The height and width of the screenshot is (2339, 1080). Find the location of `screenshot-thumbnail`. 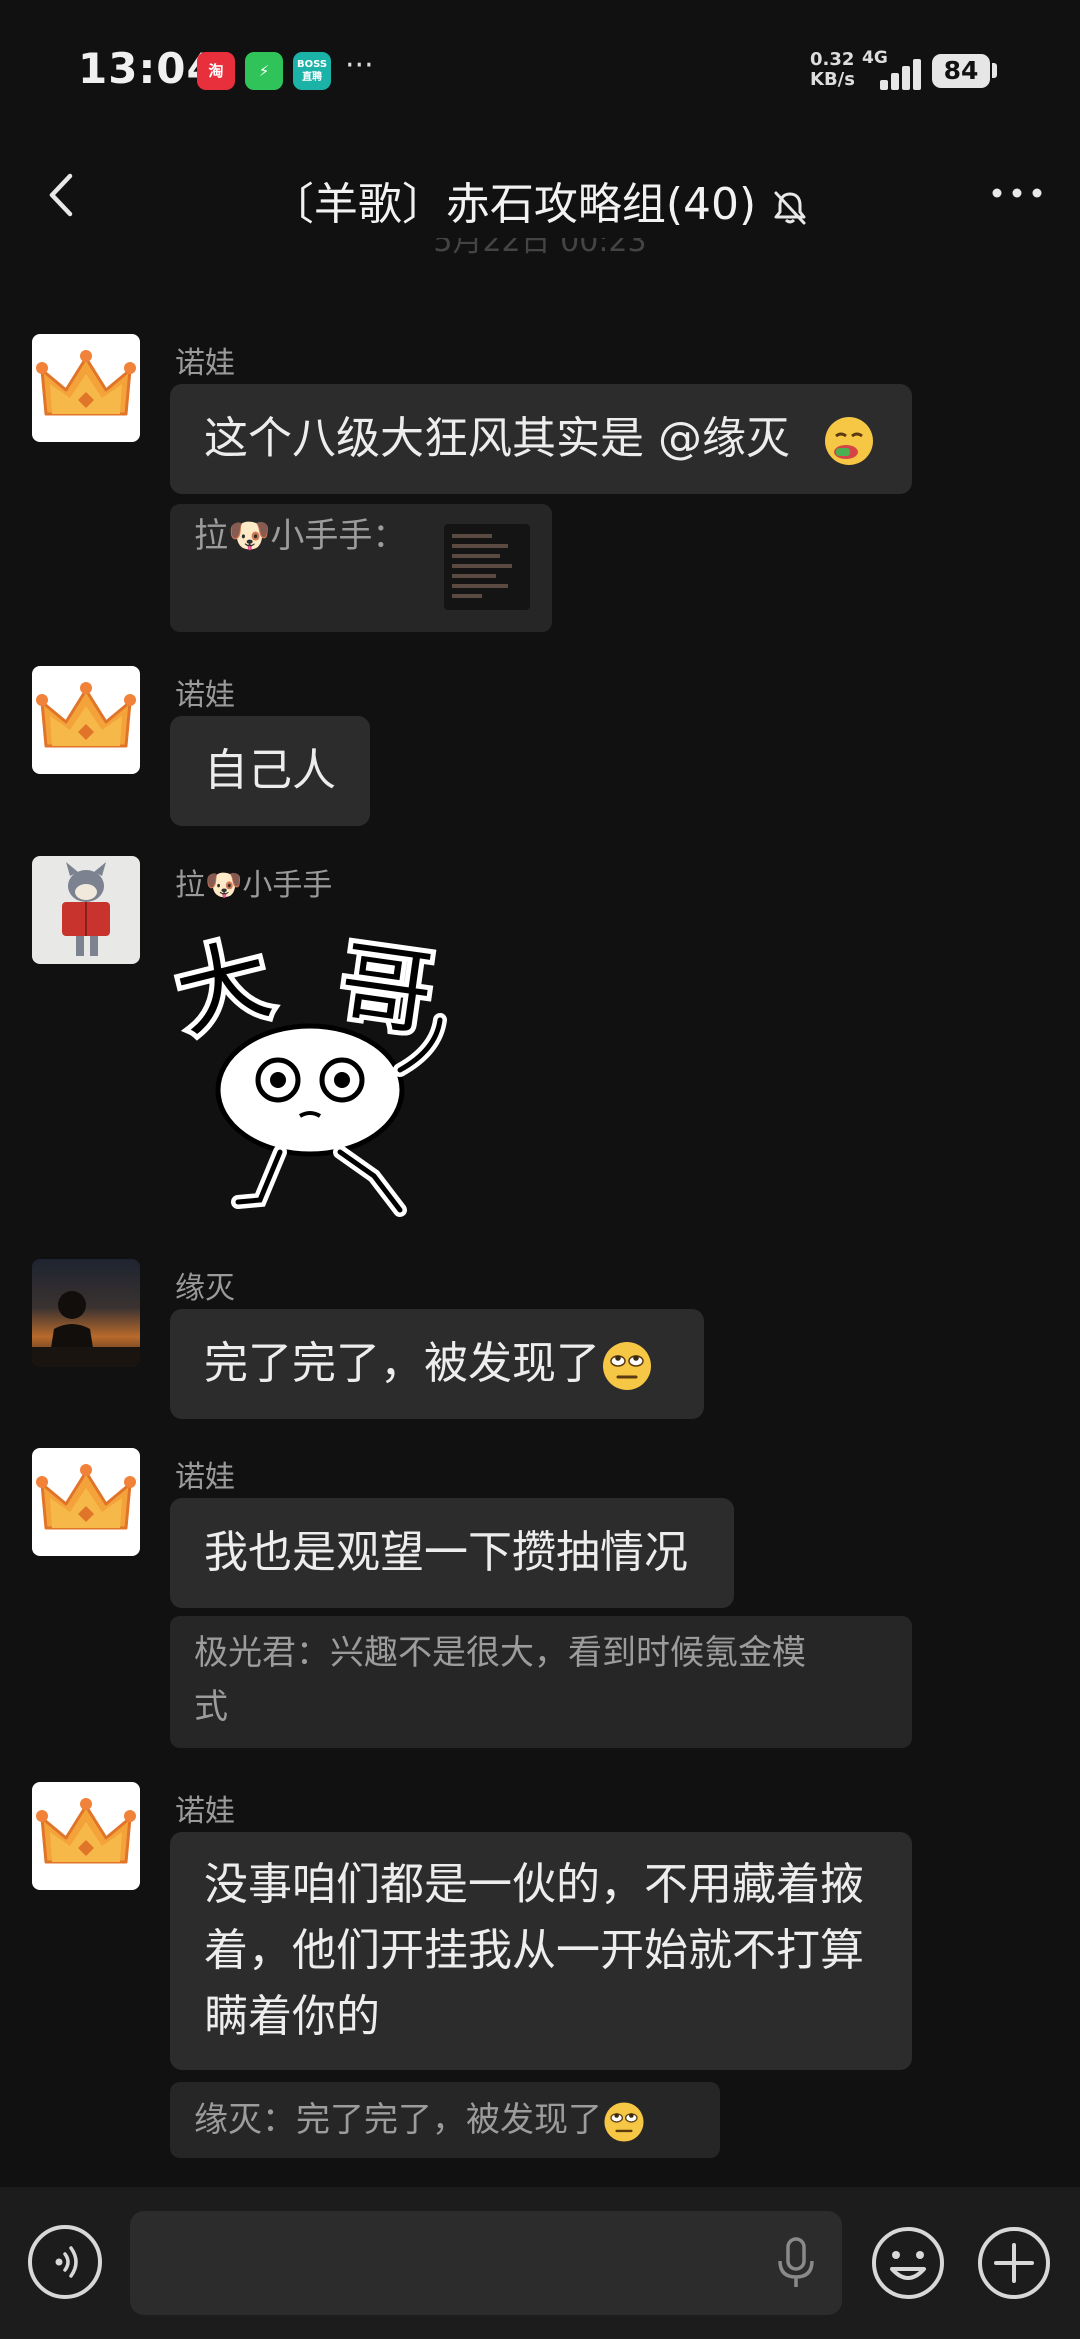

screenshot-thumbnail is located at coordinates (487, 567).